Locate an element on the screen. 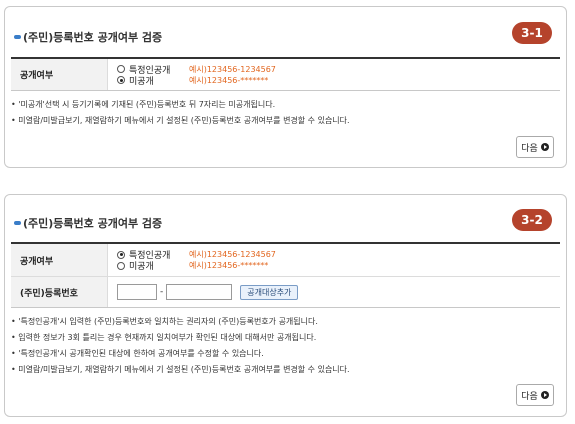 The width and height of the screenshot is (575, 424). registration-number-back-input is located at coordinates (199, 292).